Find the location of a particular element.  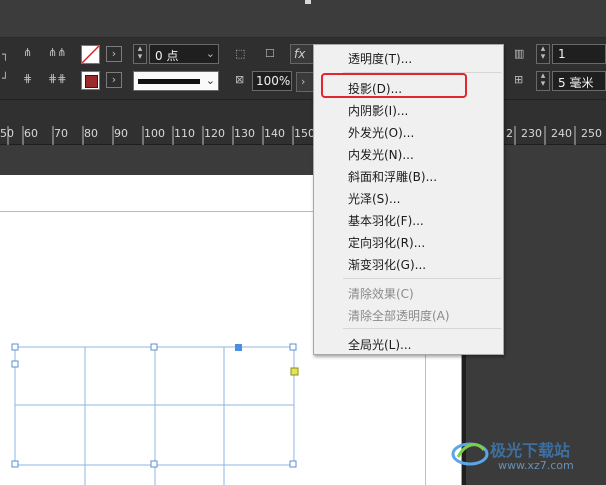

menu-item-clear-effects: 清除效果(C) is located at coordinates (381, 294).